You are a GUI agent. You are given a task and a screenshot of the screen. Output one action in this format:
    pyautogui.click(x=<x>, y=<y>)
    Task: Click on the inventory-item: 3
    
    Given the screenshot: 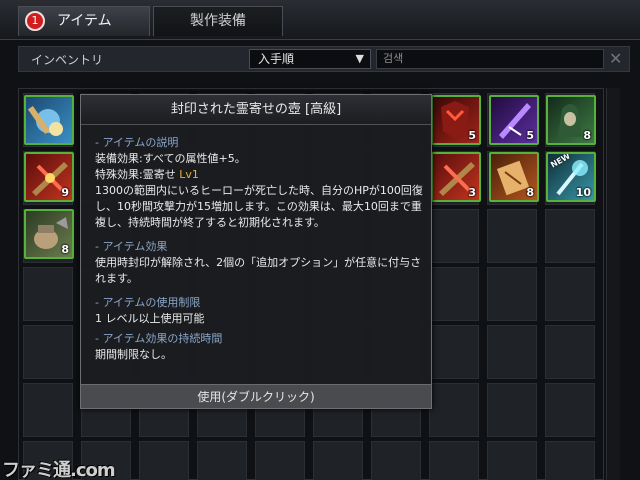 What is the action you would take?
    pyautogui.click(x=456, y=177)
    